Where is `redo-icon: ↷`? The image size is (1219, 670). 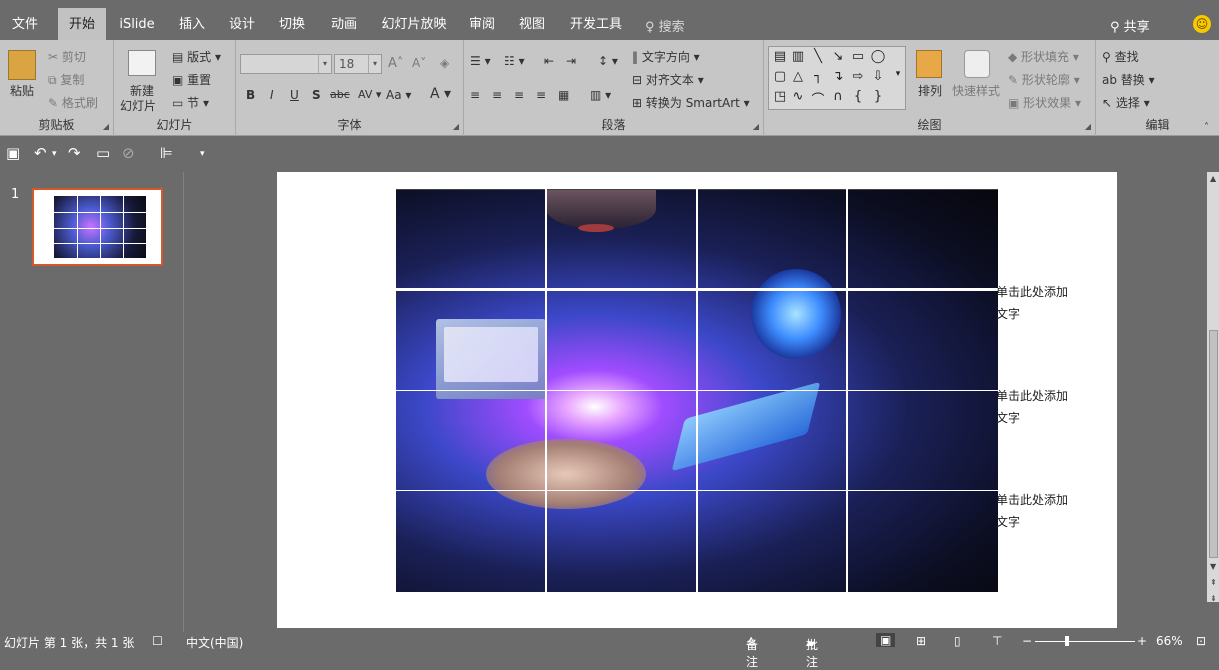
redo-icon: ↷ is located at coordinates (74, 153).